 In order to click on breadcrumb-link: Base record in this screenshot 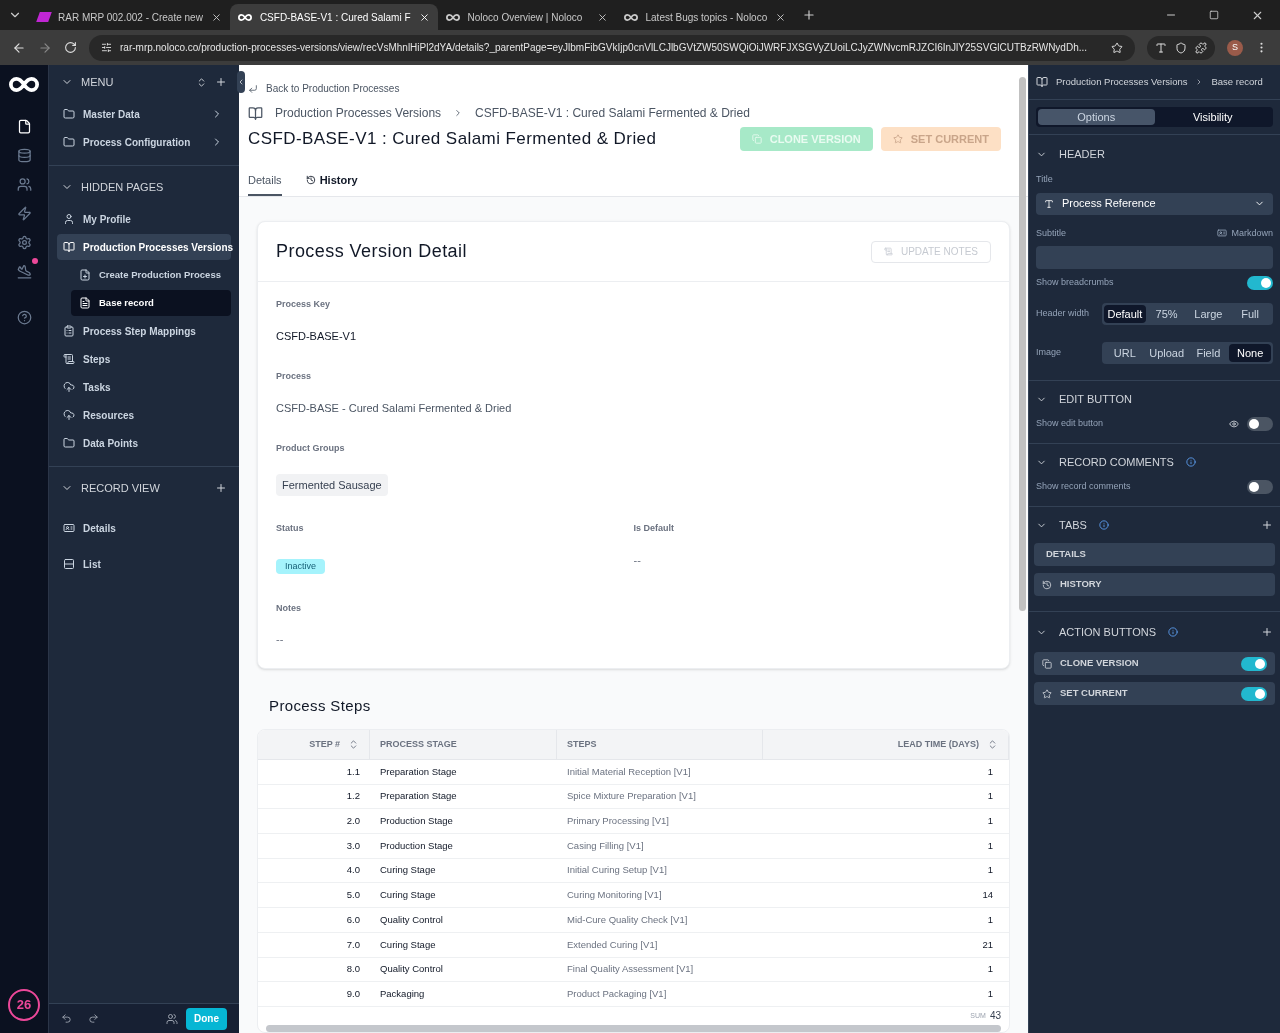, I will do `click(1237, 82)`.